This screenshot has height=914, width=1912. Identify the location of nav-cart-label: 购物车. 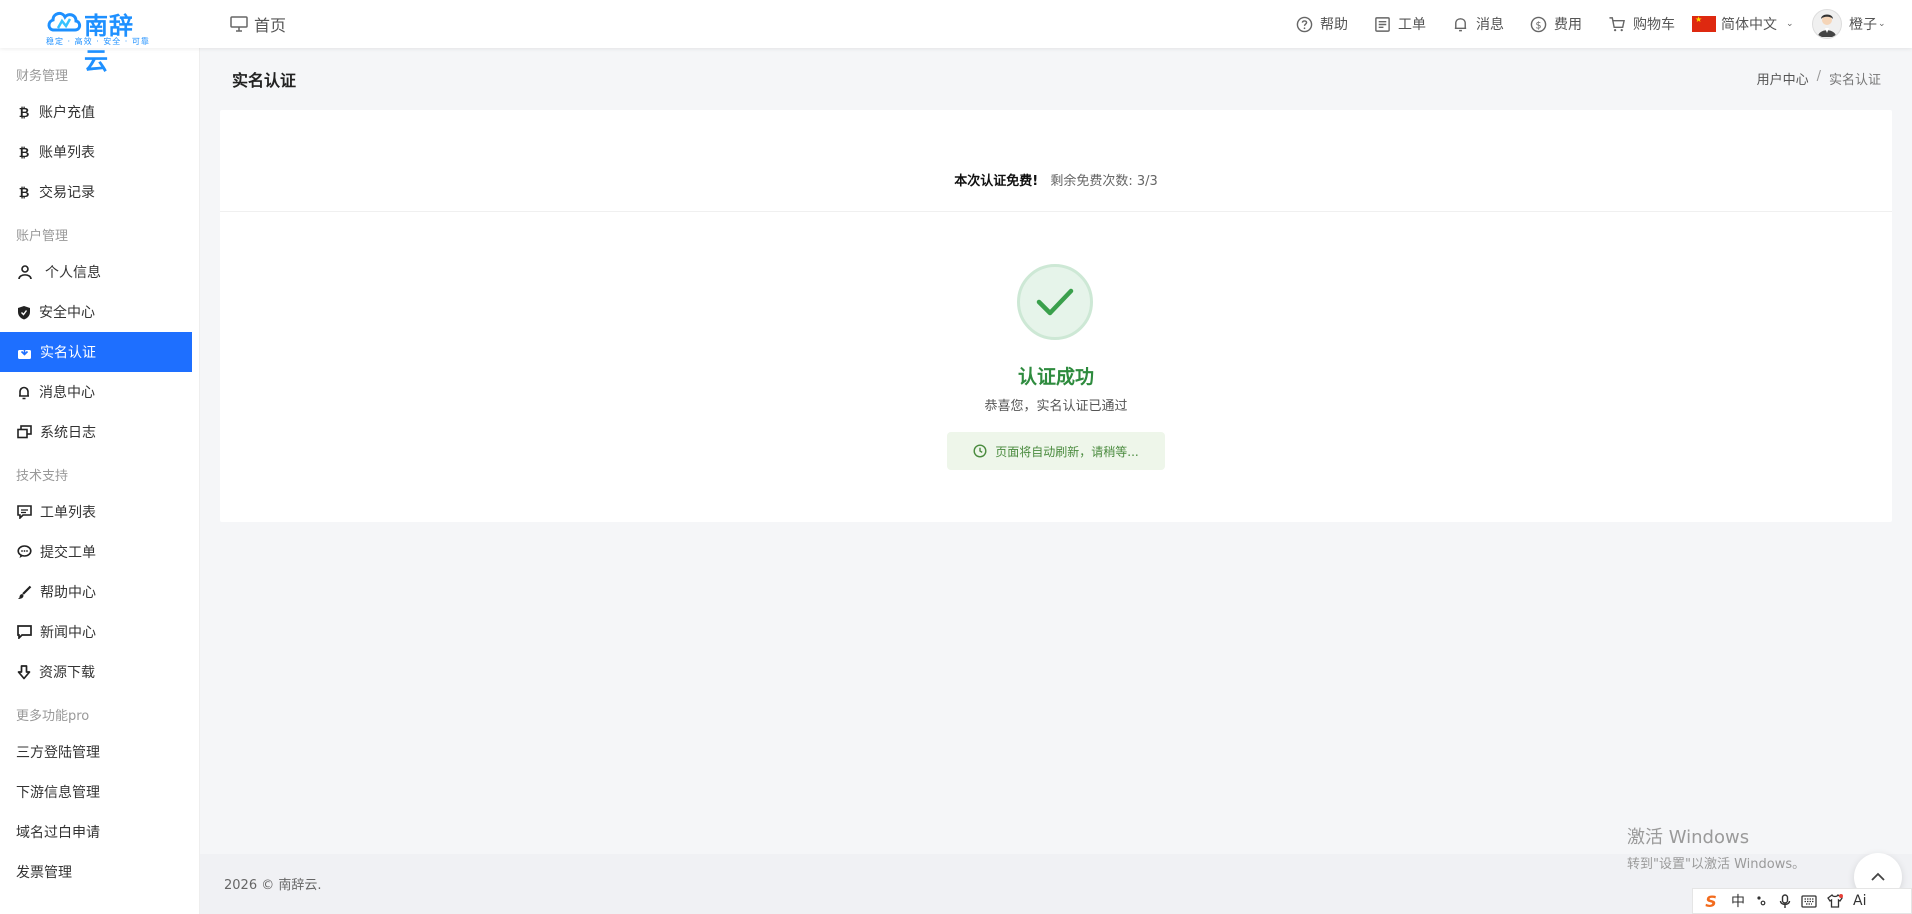
(1654, 25).